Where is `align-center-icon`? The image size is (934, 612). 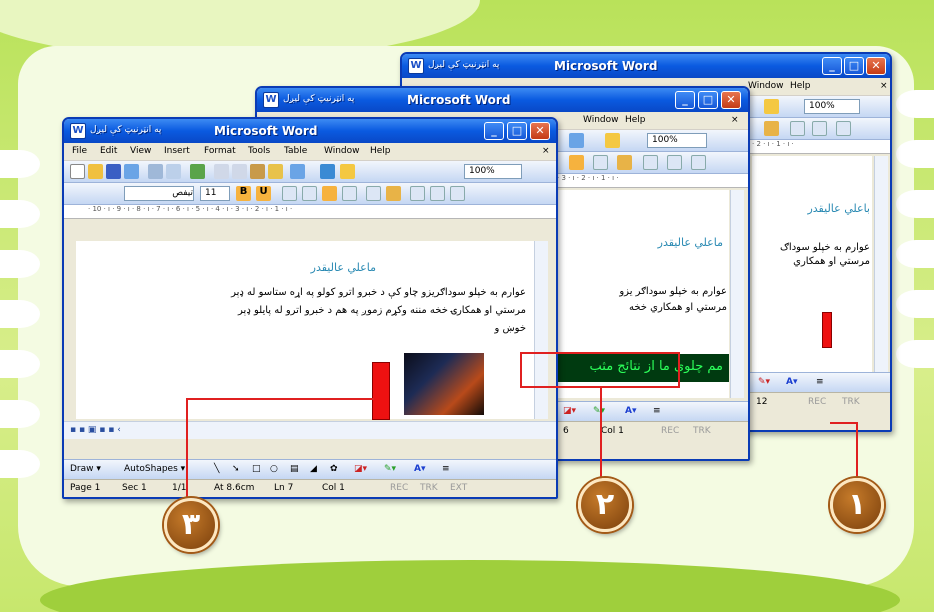
align-center-icon is located at coordinates (309, 193).